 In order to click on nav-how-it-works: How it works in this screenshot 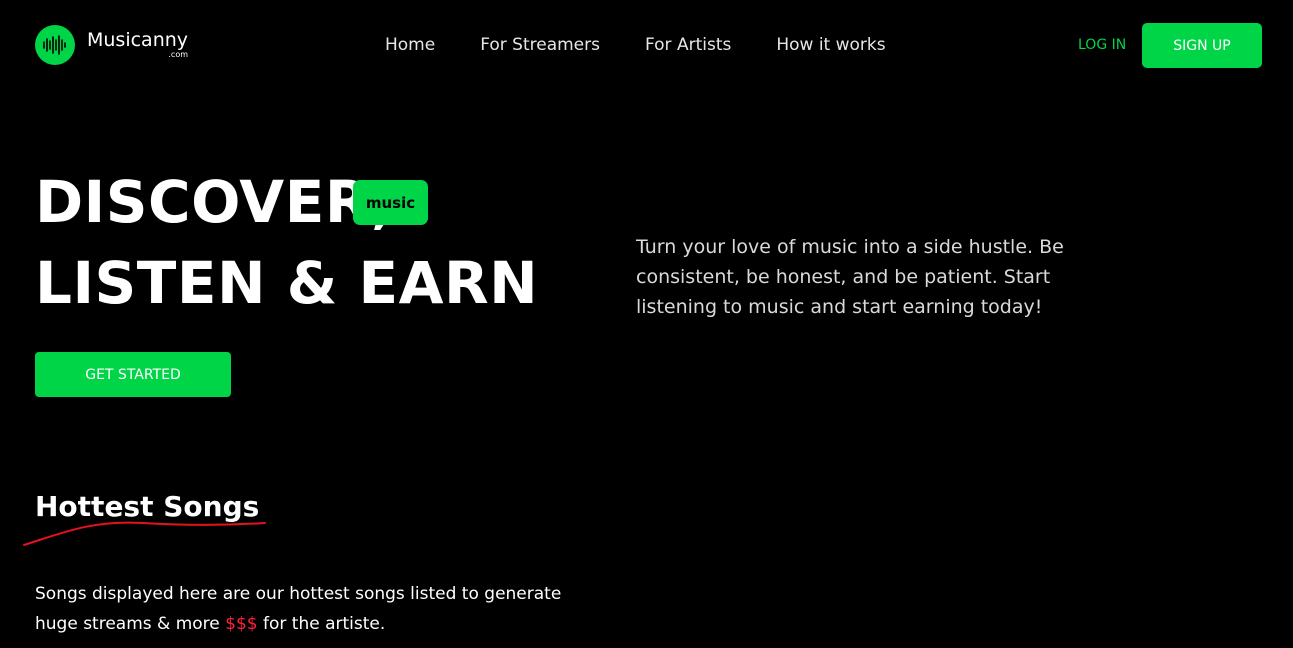, I will do `click(830, 45)`.